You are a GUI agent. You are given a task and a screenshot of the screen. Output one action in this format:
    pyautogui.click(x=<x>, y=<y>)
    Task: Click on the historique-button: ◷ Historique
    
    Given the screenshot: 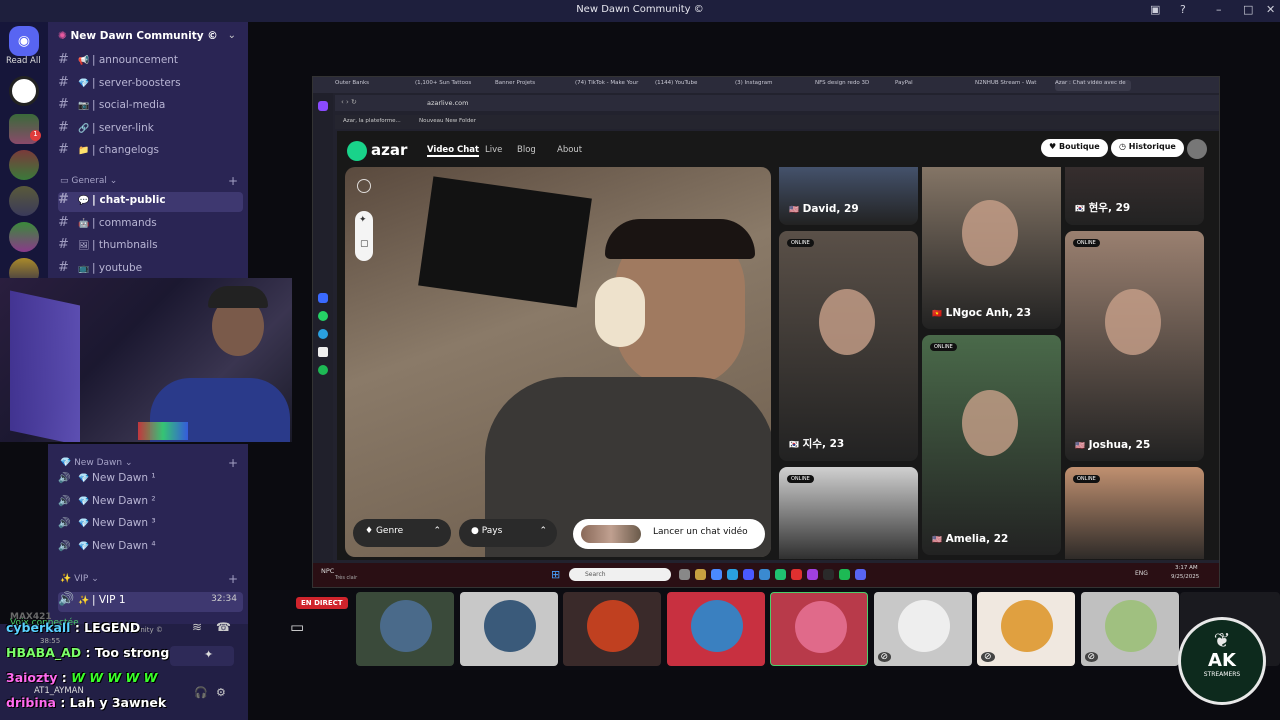 What is the action you would take?
    pyautogui.click(x=1147, y=148)
    